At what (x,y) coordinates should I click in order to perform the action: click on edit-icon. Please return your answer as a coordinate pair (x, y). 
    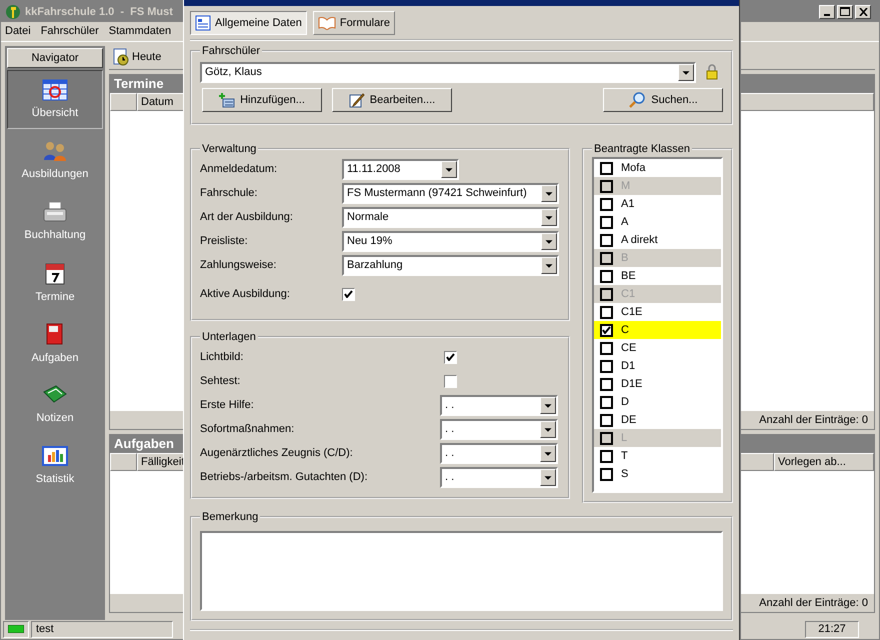
    Looking at the image, I should click on (356, 100).